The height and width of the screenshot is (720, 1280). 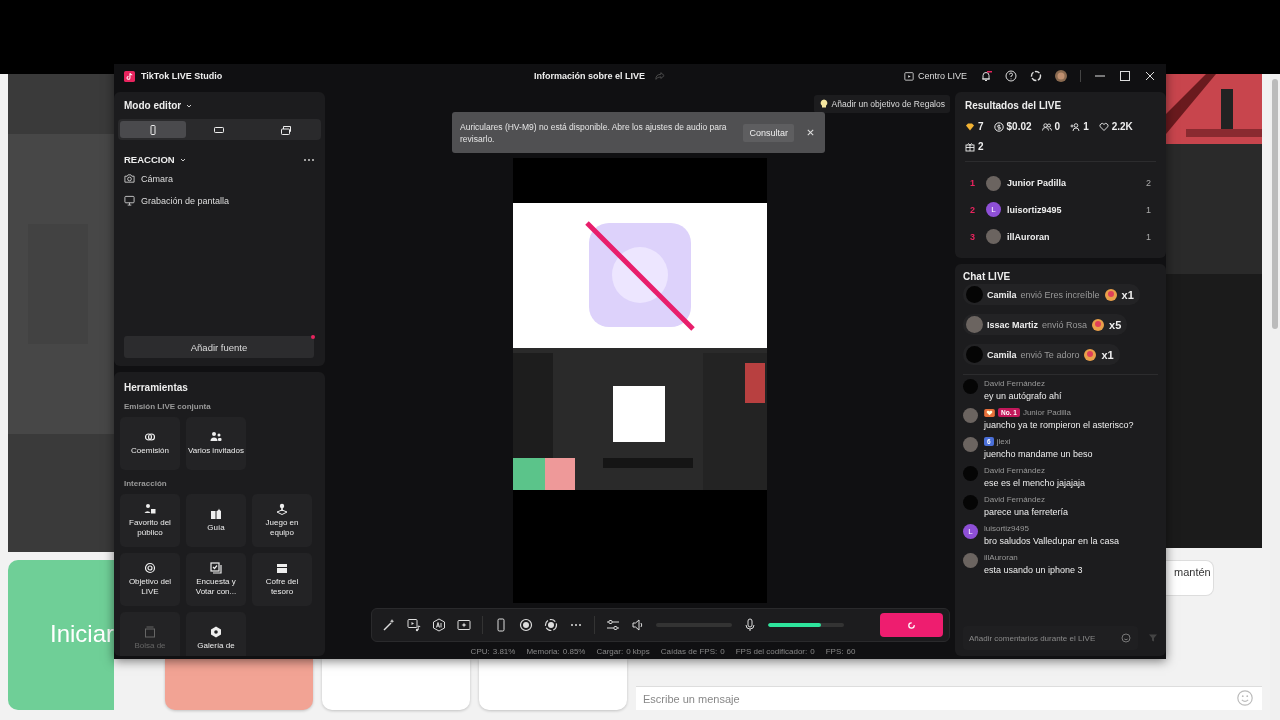 What do you see at coordinates (998, 126) in the screenshot?
I see `coin-icon` at bounding box center [998, 126].